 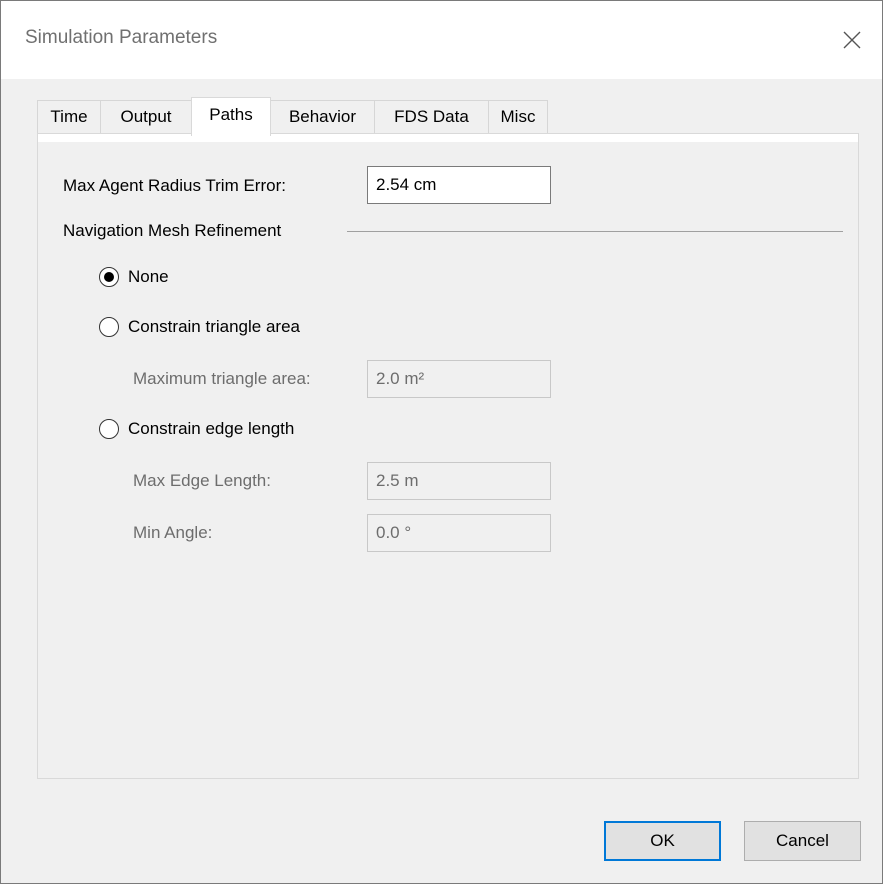 I want to click on radio-none, so click(x=109, y=277).